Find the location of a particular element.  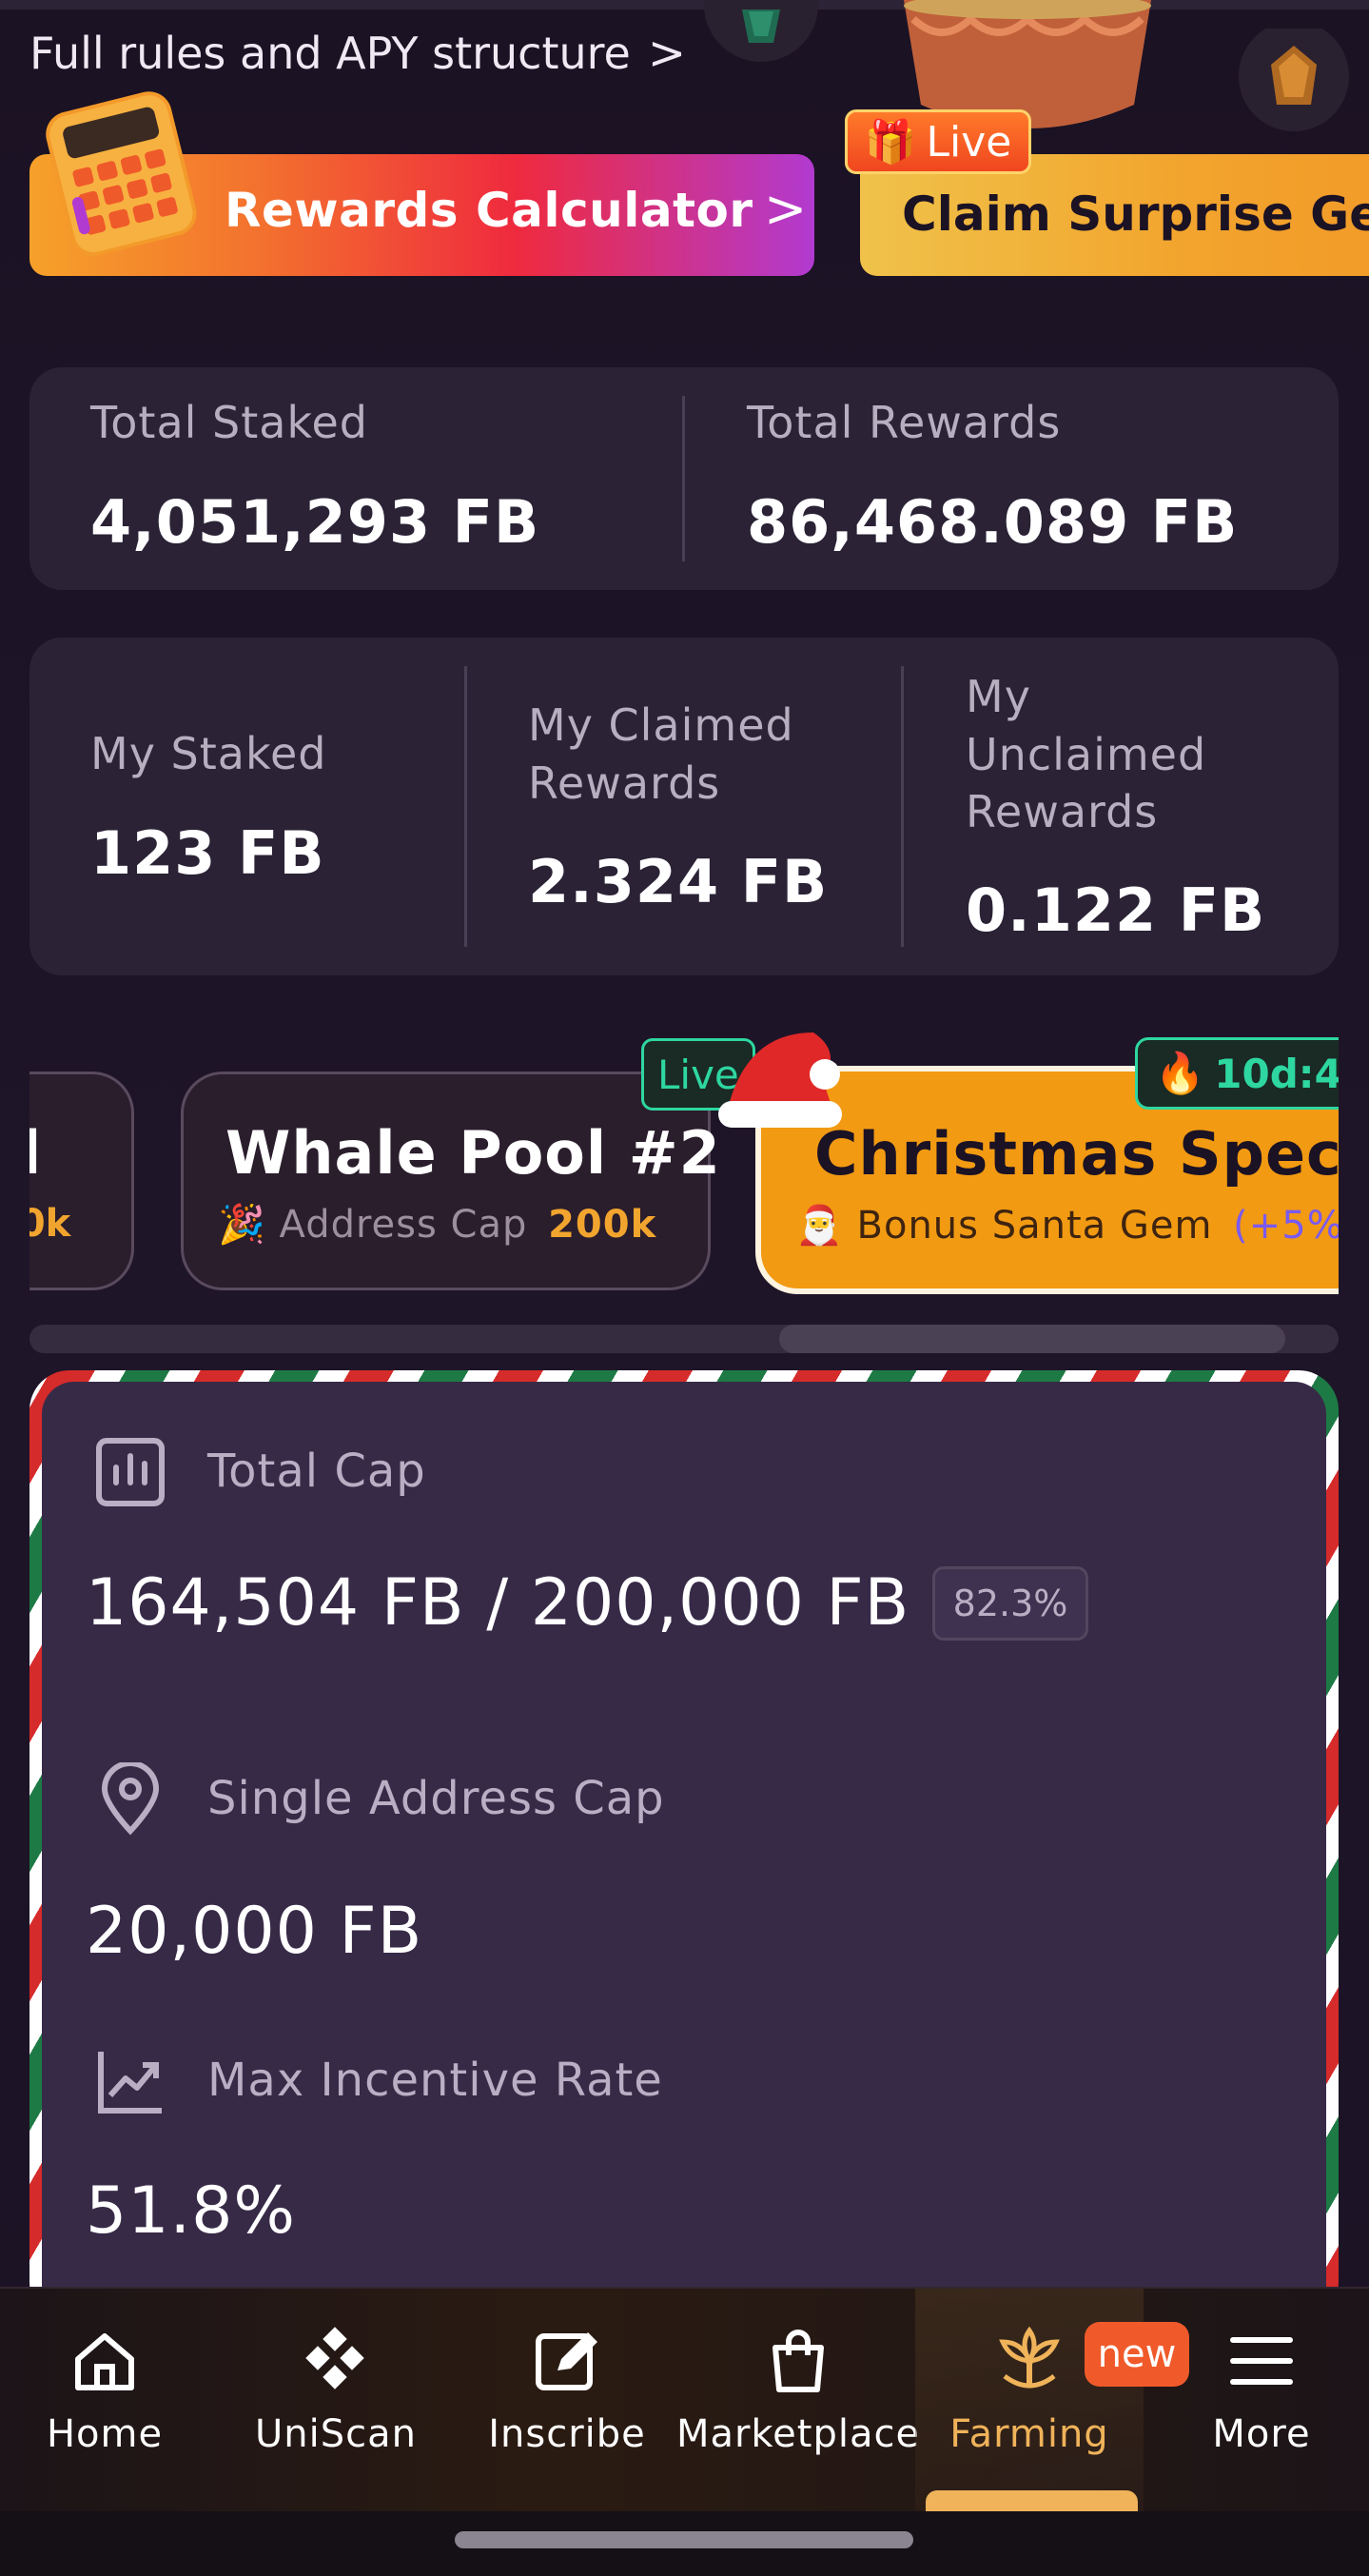

home-icon is located at coordinates (104, 2361).